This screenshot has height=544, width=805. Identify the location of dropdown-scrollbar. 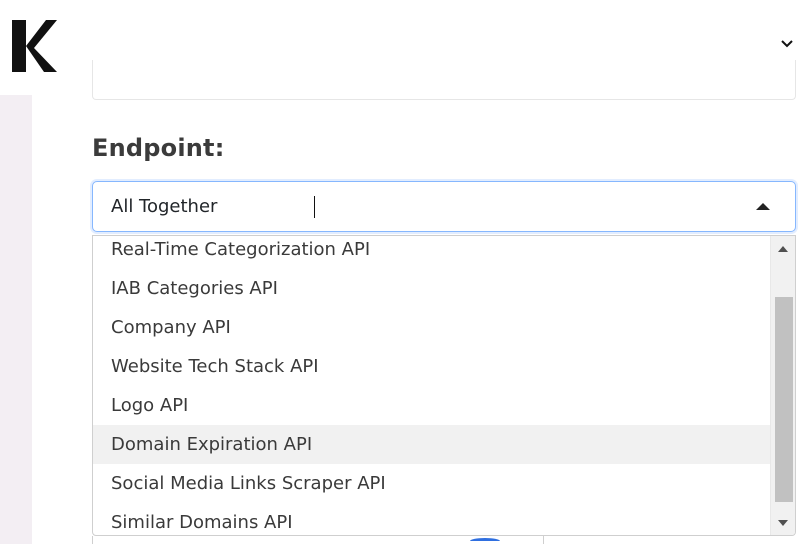
(782, 385).